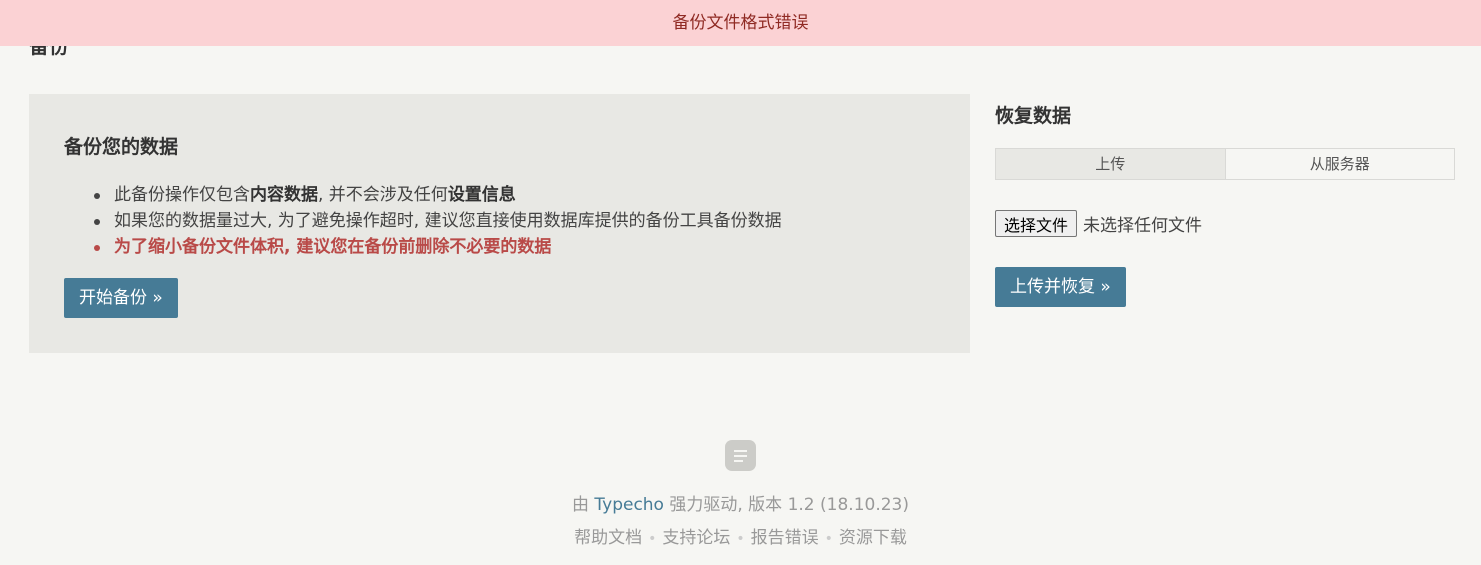 Image resolution: width=1481 pixels, height=565 pixels. Describe the element at coordinates (423, 247) in the screenshot. I see `warning-item: 为了缩小备份文件体积, 建议您在备份前删除不必要的数据` at that location.